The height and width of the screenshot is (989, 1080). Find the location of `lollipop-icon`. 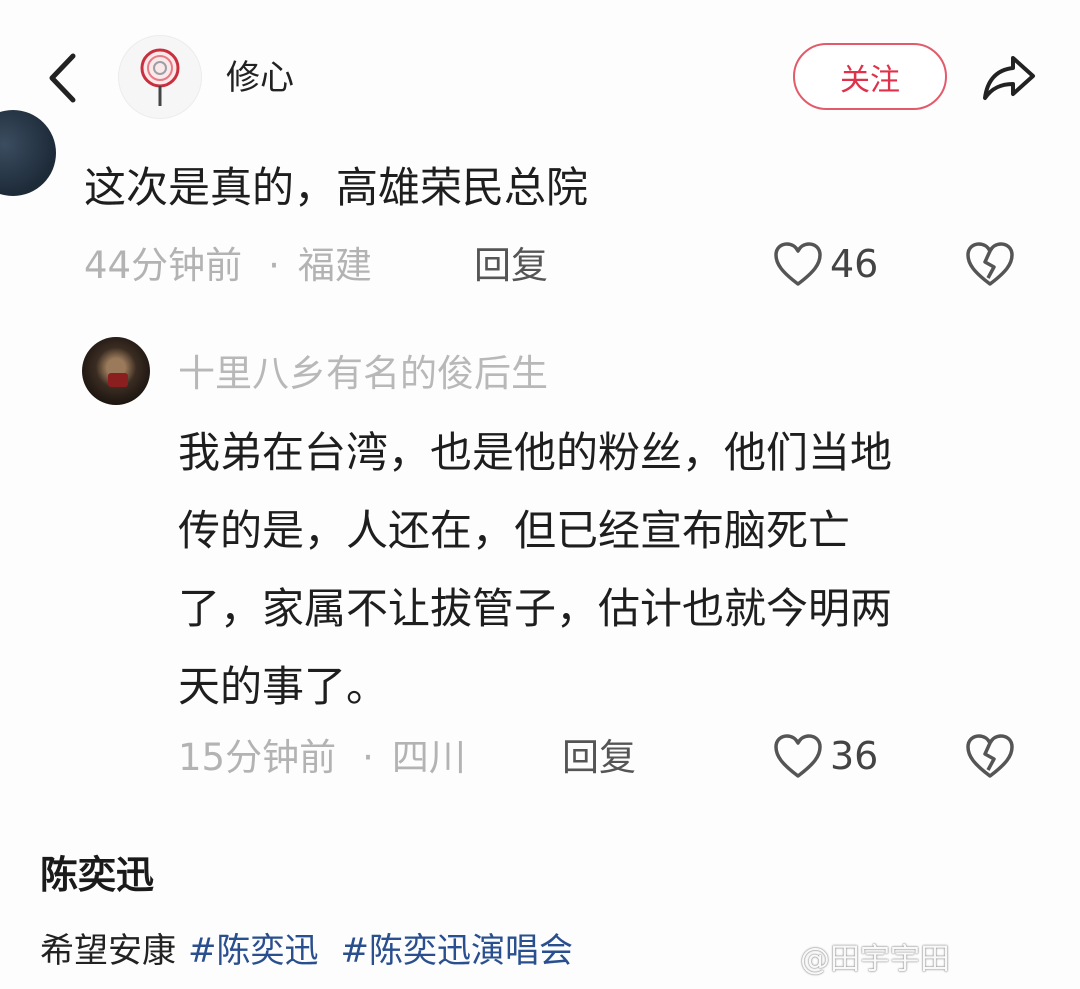

lollipop-icon is located at coordinates (160, 77).